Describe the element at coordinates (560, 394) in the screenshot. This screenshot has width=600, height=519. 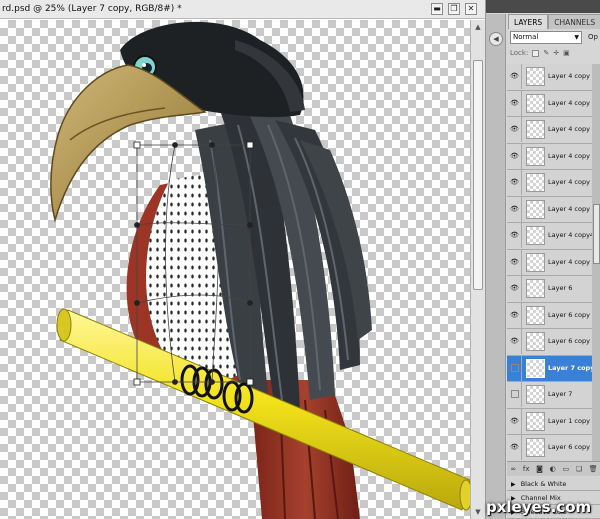
I see `layer-name: Layer 7` at that location.